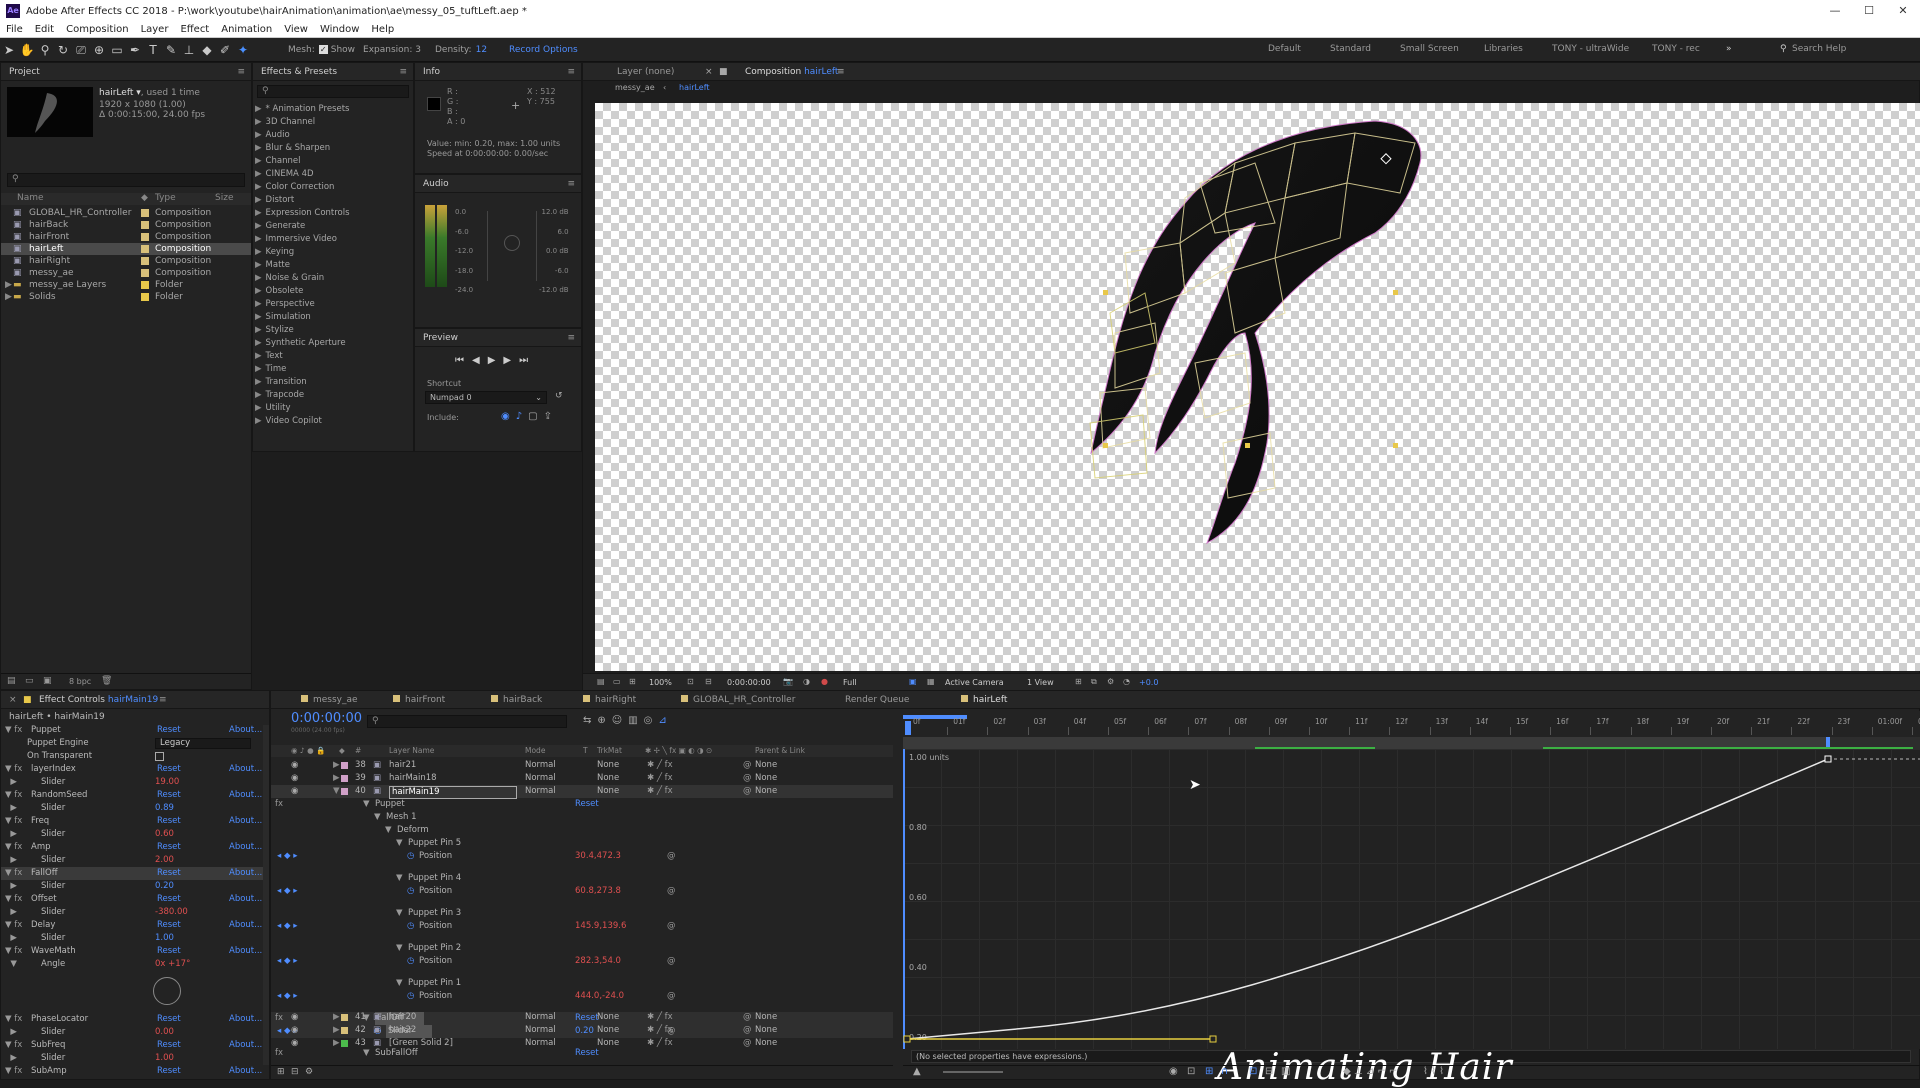  Describe the element at coordinates (1285, 1071) in the screenshot. I see `separate-dimensions-icon: ▥` at that location.